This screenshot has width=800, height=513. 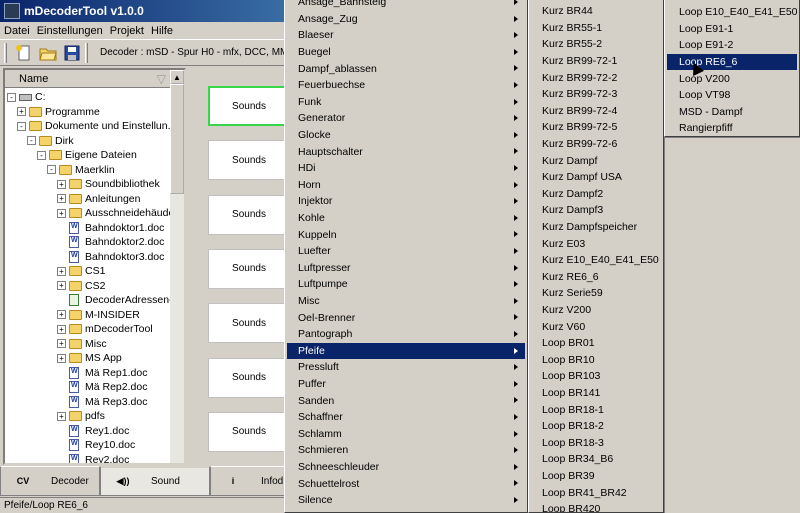 What do you see at coordinates (406, 251) in the screenshot?
I see `menu-item: Luefter` at bounding box center [406, 251].